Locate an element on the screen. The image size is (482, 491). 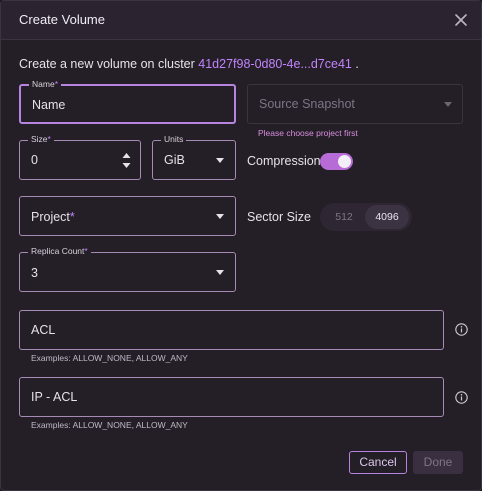
acl-helper: Examples: ALLOW_NONE, ALLOW_ANY is located at coordinates (109, 358).